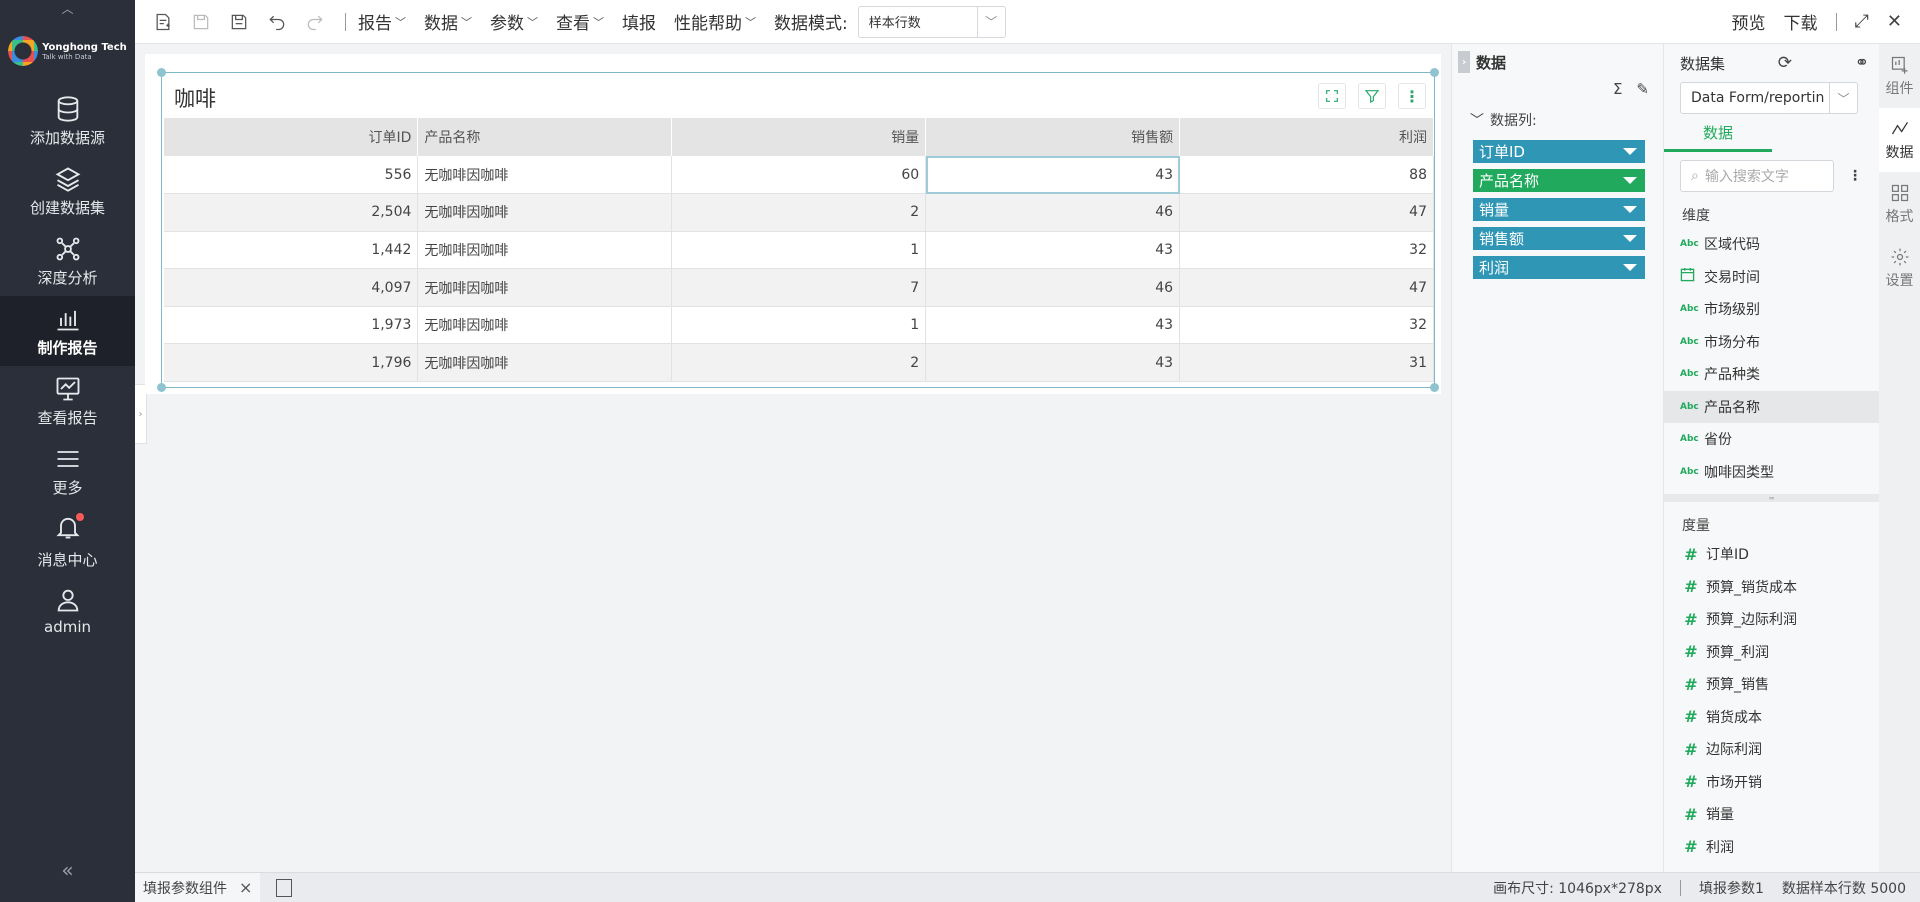 Image resolution: width=1920 pixels, height=902 pixels. Describe the element at coordinates (67, 261) in the screenshot. I see `nav-deep-analysis: 深度分析` at that location.